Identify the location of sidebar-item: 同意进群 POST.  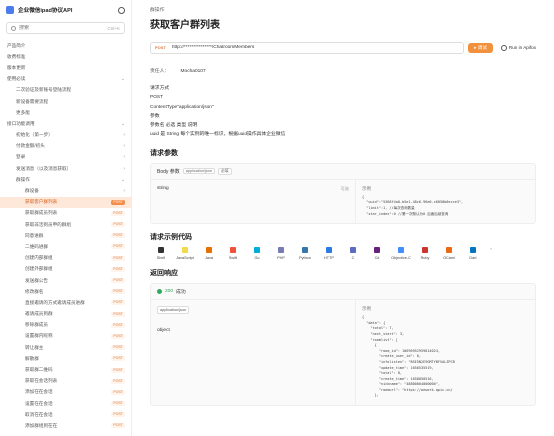
(65, 235).